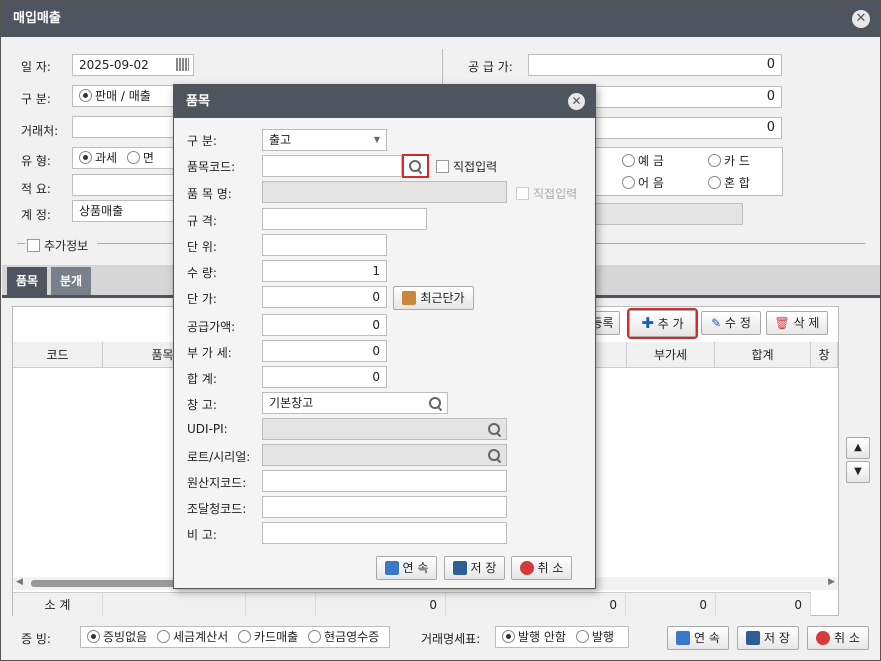 The image size is (881, 661). Describe the element at coordinates (451, 639) in the screenshot. I see `statement-label: 거래명세표:` at that location.